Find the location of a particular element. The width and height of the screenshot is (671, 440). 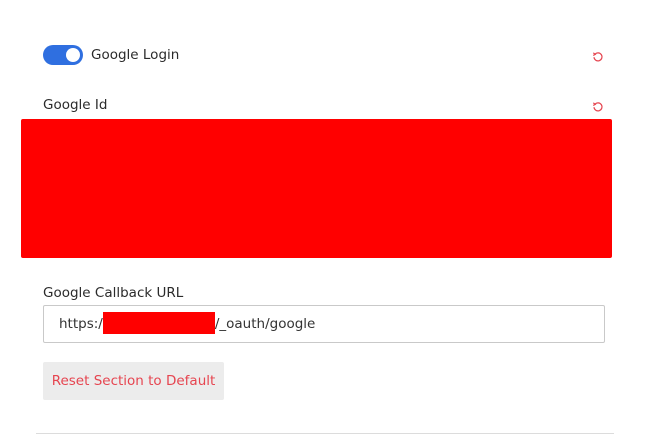

section-divider is located at coordinates (325, 433).